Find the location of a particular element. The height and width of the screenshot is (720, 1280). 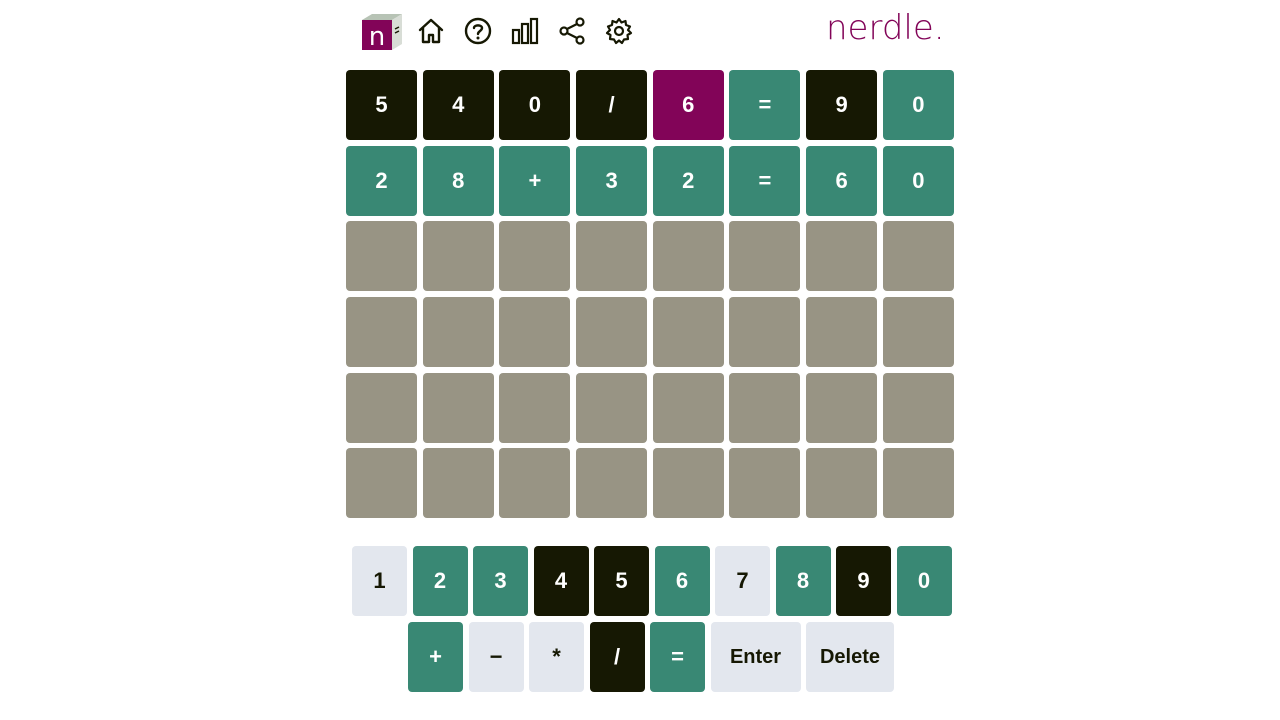

settings-icon is located at coordinates (619, 31).